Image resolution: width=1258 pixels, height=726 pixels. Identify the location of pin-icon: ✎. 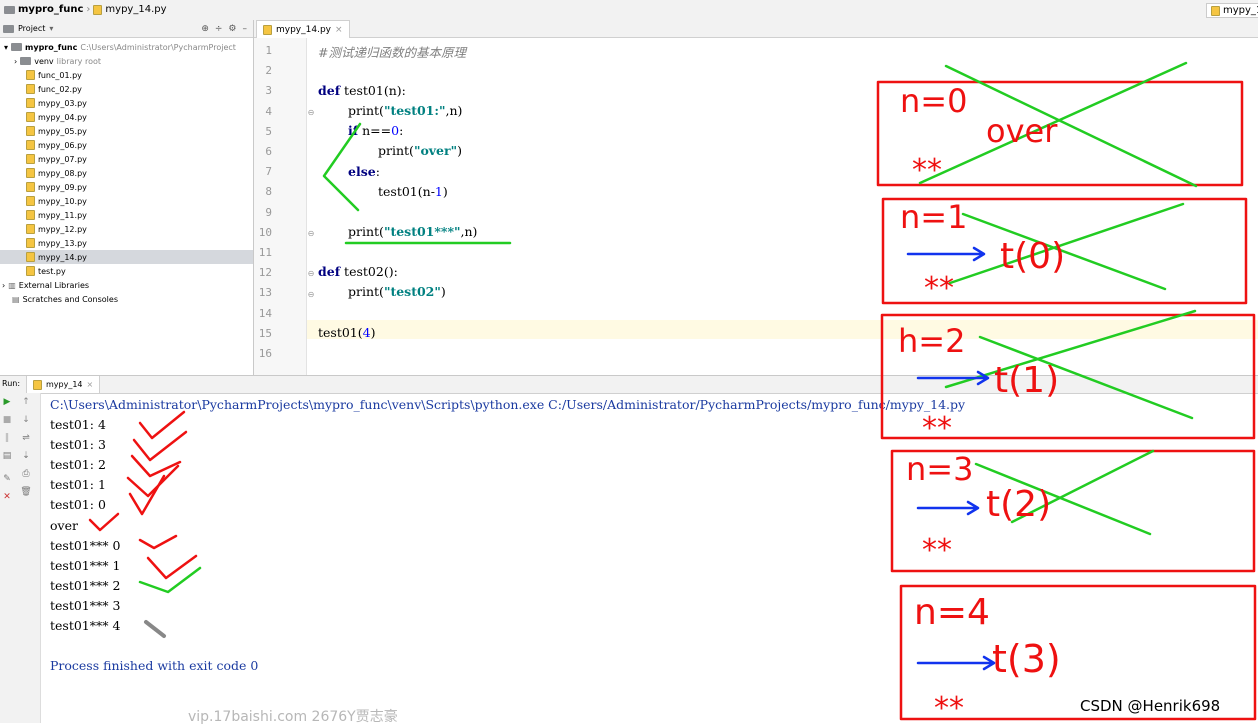
(7, 479).